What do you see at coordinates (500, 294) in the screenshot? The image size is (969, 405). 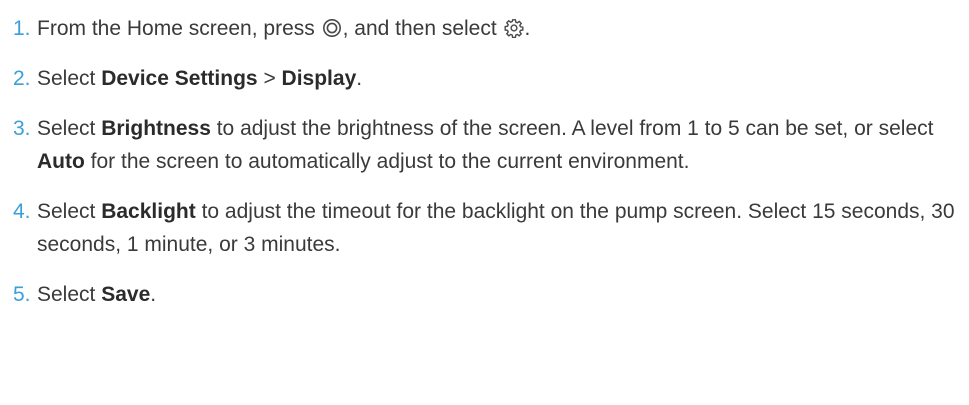 I see `step-text: Select Save.` at bounding box center [500, 294].